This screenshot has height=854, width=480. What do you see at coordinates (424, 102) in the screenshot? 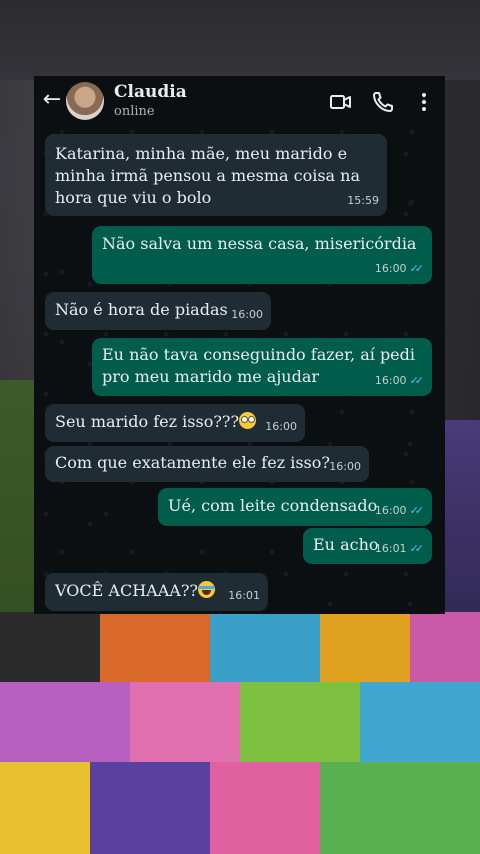
I see `more-options-icon` at bounding box center [424, 102].